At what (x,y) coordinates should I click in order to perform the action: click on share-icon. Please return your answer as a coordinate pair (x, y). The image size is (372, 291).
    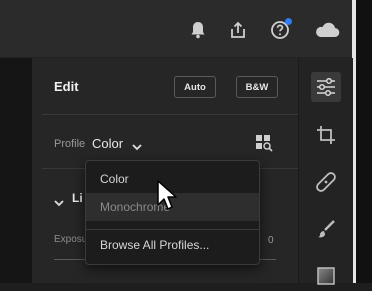
    Looking at the image, I should click on (238, 30).